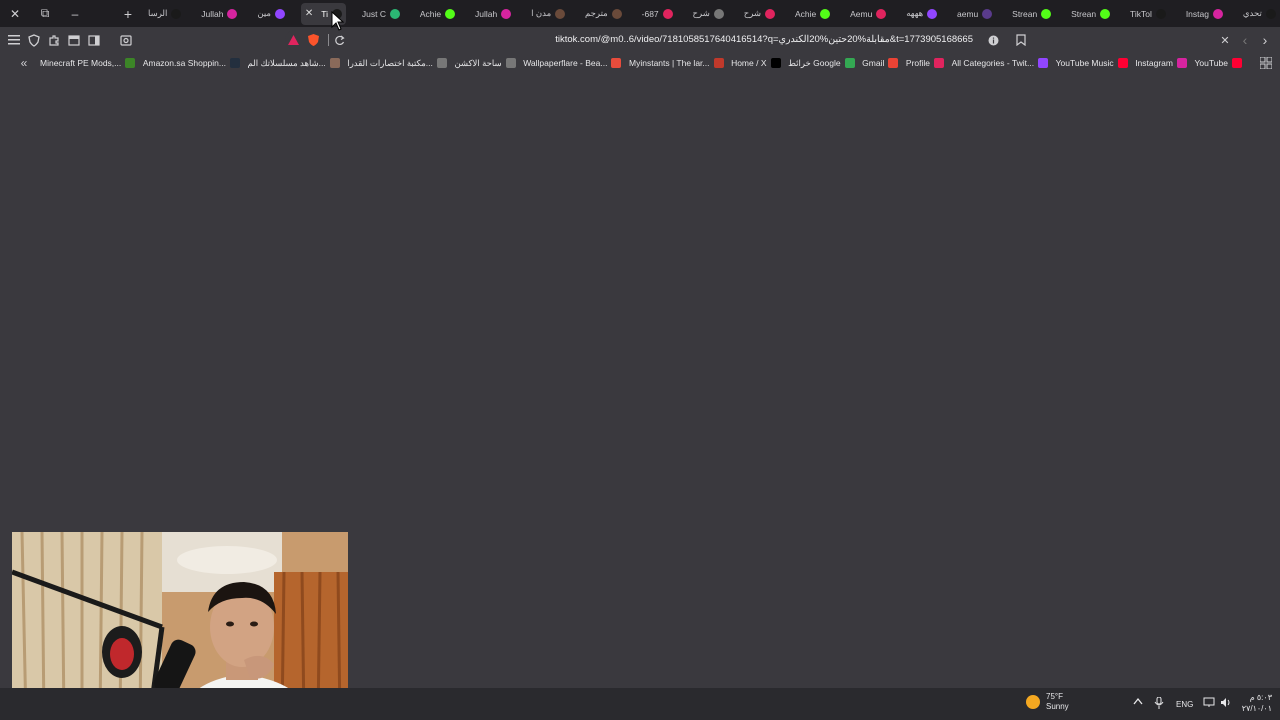 The height and width of the screenshot is (720, 1280). I want to click on bookmark-item: Home / X, so click(756, 63).